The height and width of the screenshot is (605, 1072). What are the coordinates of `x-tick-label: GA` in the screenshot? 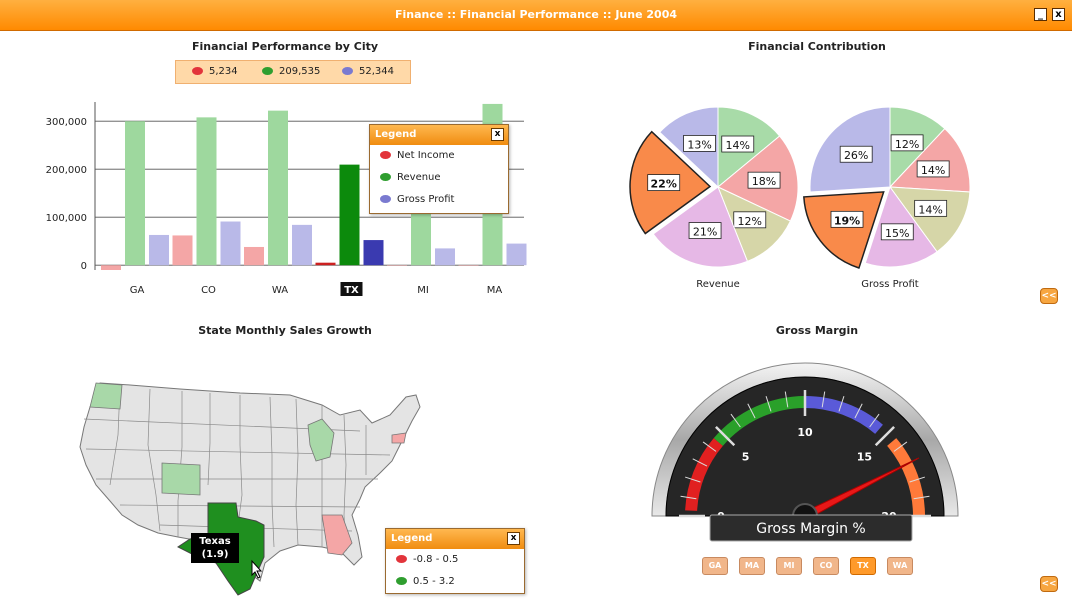 It's located at (137, 290).